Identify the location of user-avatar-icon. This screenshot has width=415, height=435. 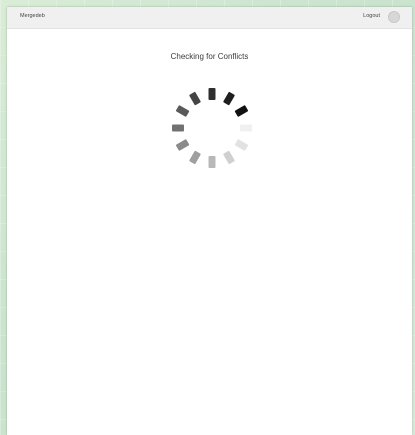
(394, 17).